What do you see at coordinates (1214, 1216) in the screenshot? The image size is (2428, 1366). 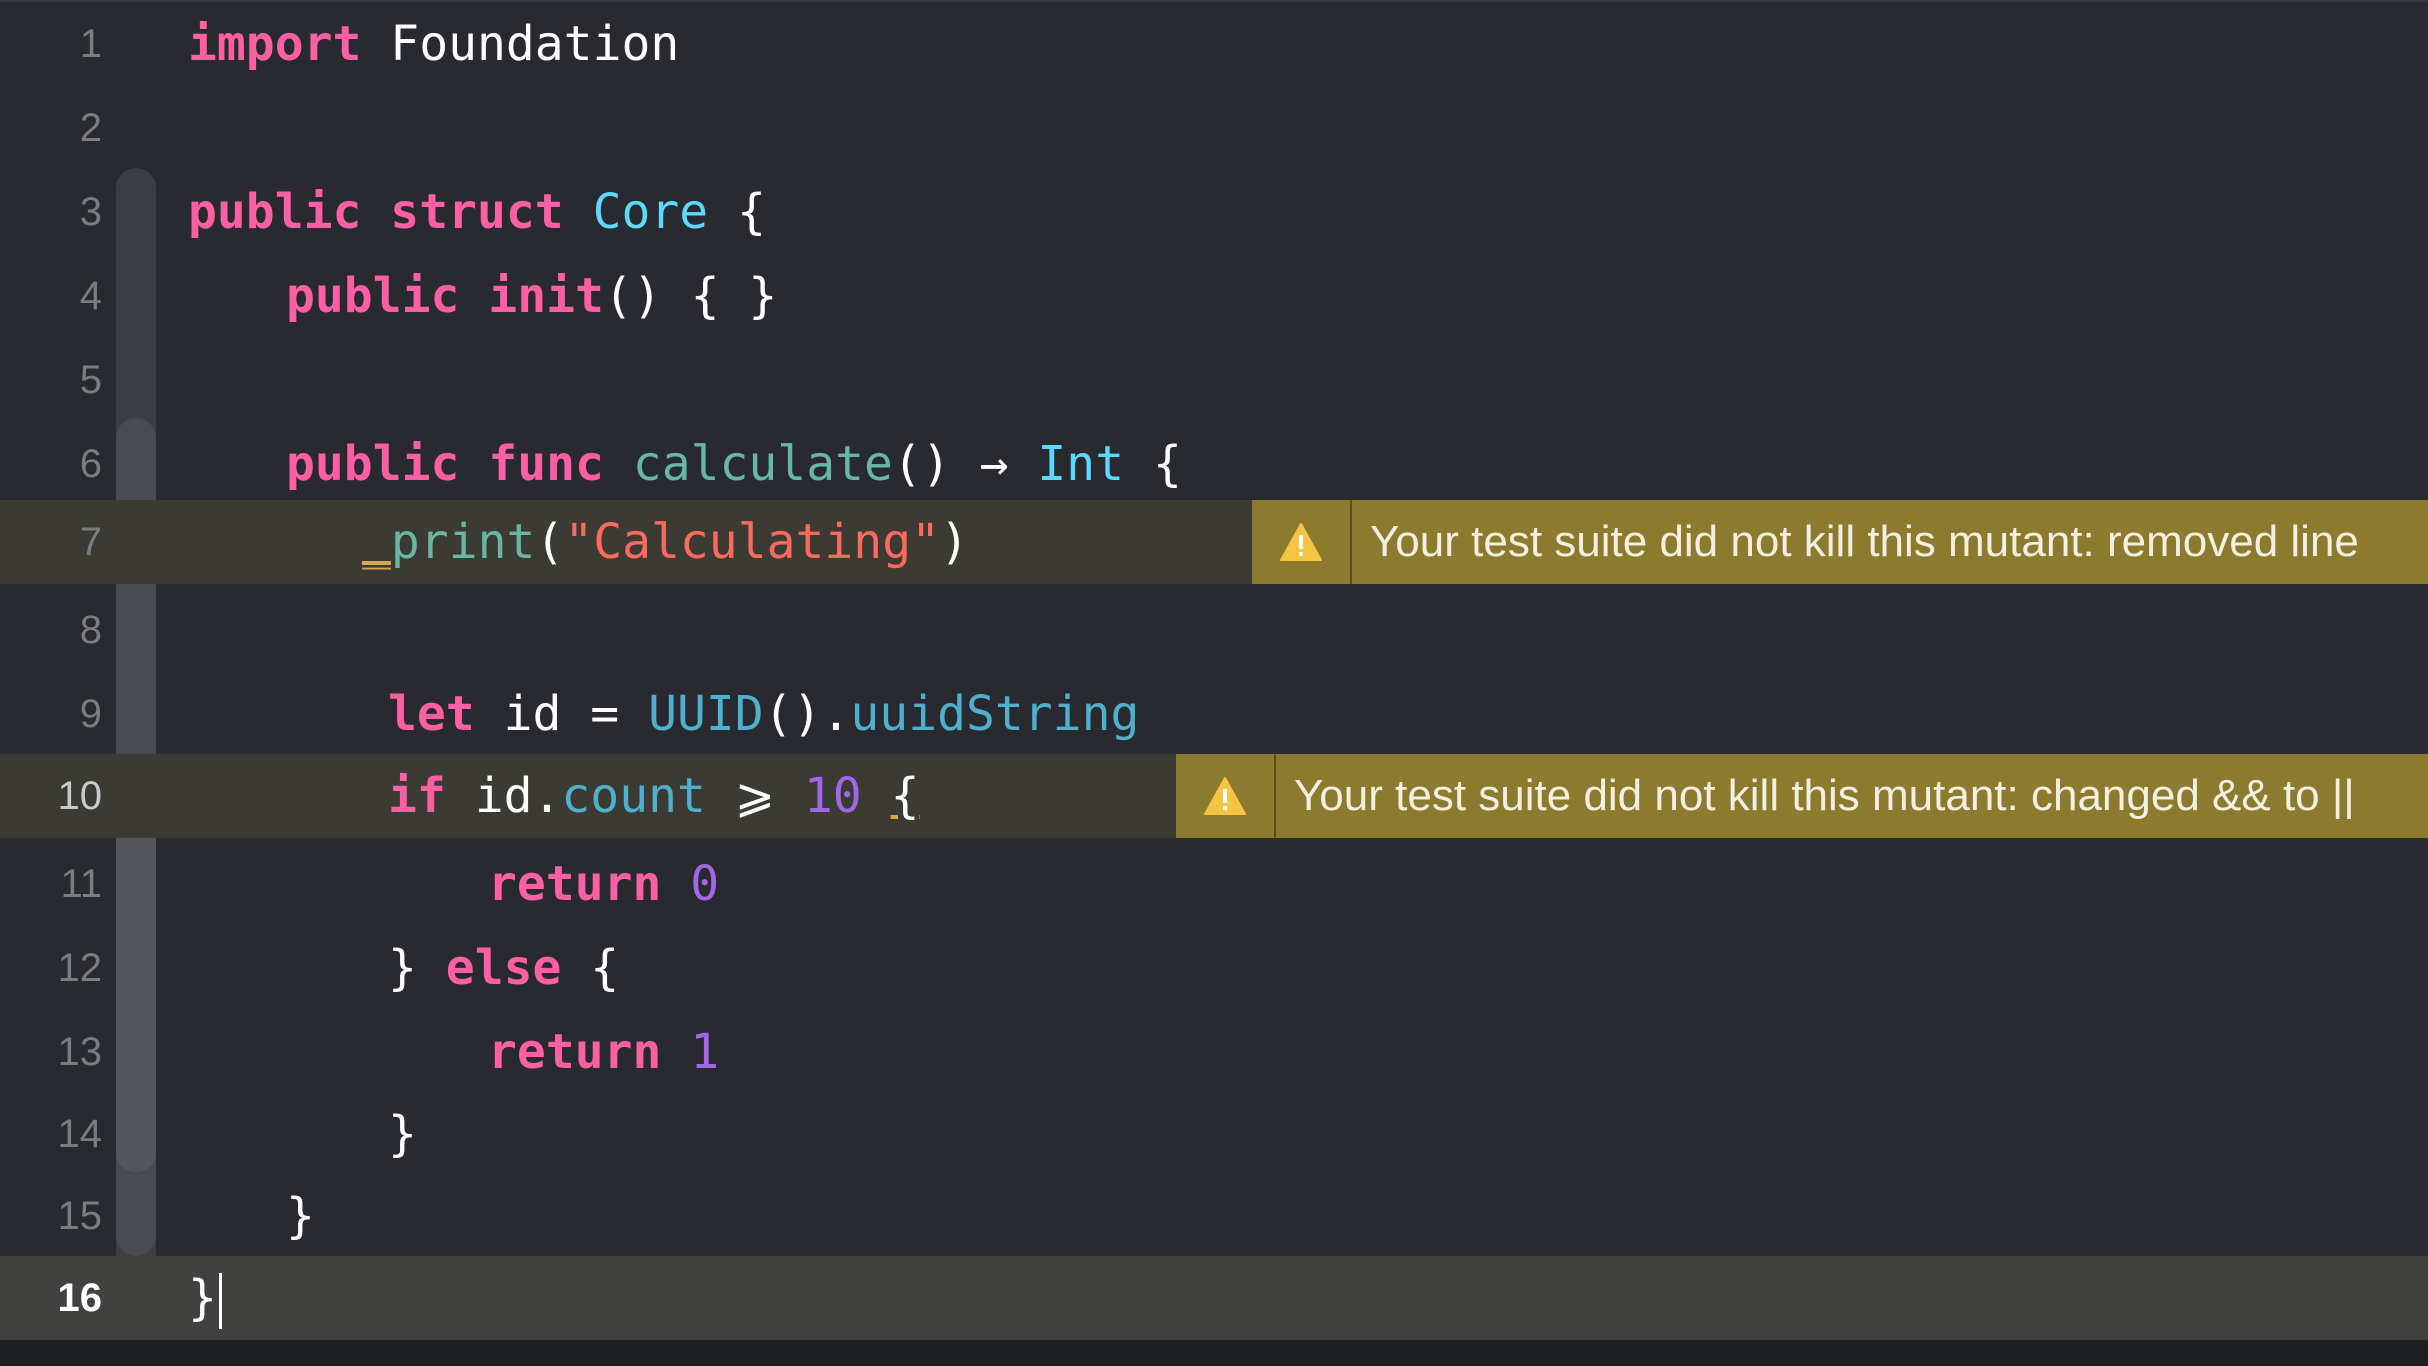 I see `code-line: 15 }` at bounding box center [1214, 1216].